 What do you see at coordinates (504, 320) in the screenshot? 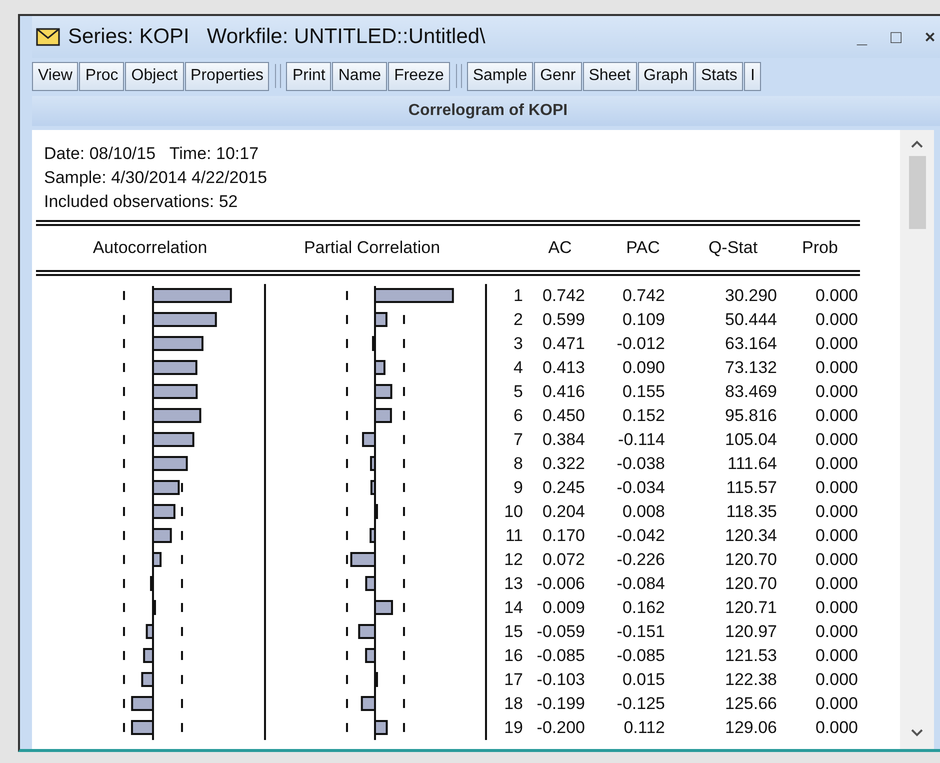
I see `lag-cell: 2` at bounding box center [504, 320].